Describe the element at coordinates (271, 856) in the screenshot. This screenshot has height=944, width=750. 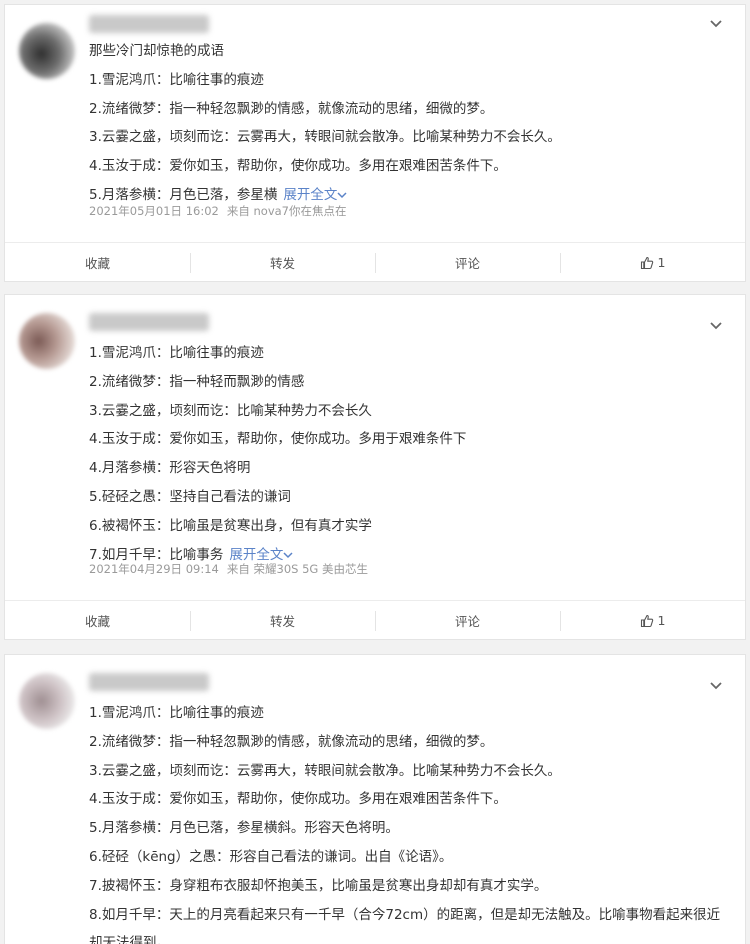
I see `post-line: 6.硁硁（kēng）之愚：形容自己看法的谦词。出自《论语》。` at that location.